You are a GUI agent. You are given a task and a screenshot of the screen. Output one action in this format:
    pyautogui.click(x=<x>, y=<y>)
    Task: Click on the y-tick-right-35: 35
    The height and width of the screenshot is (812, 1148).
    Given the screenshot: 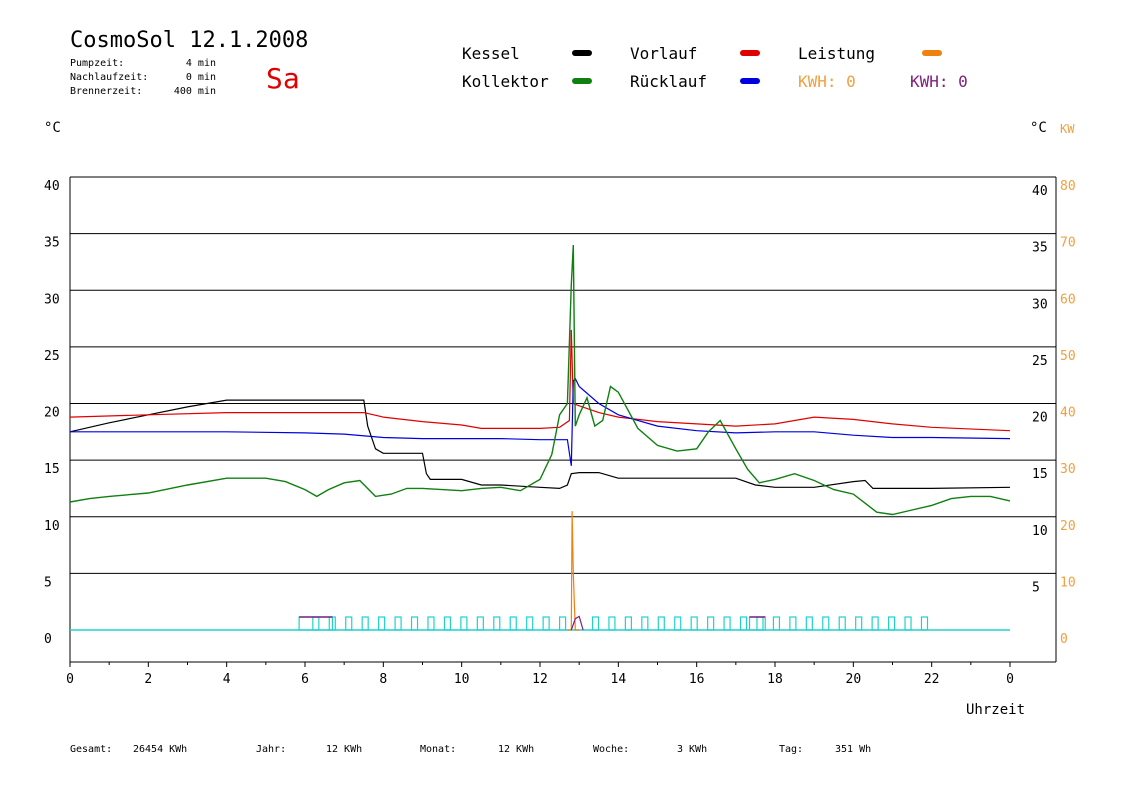 What is the action you would take?
    pyautogui.click(x=1040, y=248)
    